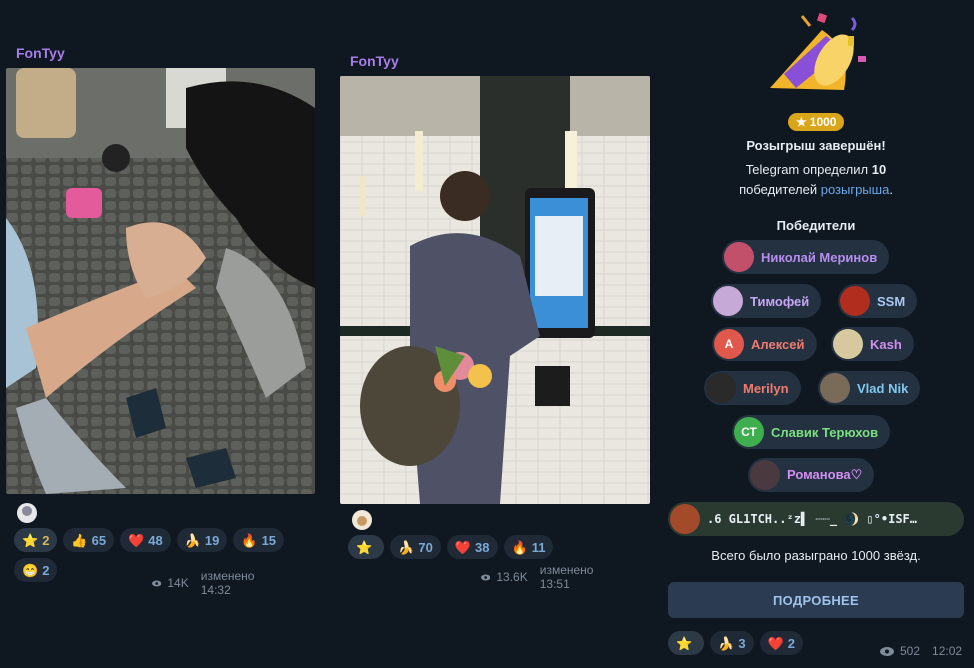 The width and height of the screenshot is (974, 668). What do you see at coordinates (811, 432) in the screenshot?
I see `winner-chip: СТ Славик Терюхов` at bounding box center [811, 432].